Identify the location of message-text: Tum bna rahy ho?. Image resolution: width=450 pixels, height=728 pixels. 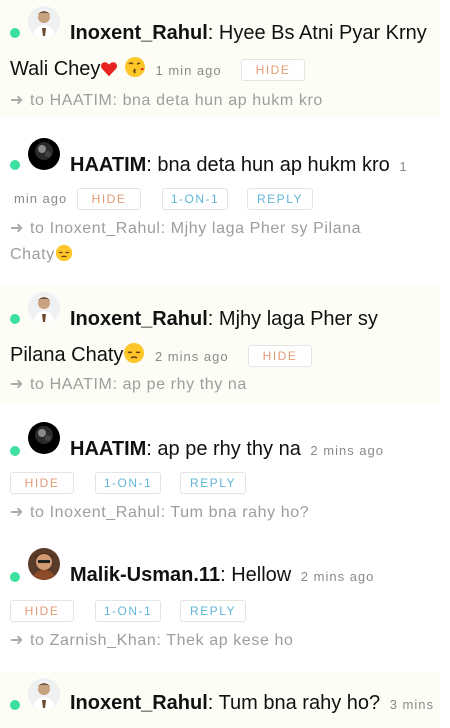
(299, 703).